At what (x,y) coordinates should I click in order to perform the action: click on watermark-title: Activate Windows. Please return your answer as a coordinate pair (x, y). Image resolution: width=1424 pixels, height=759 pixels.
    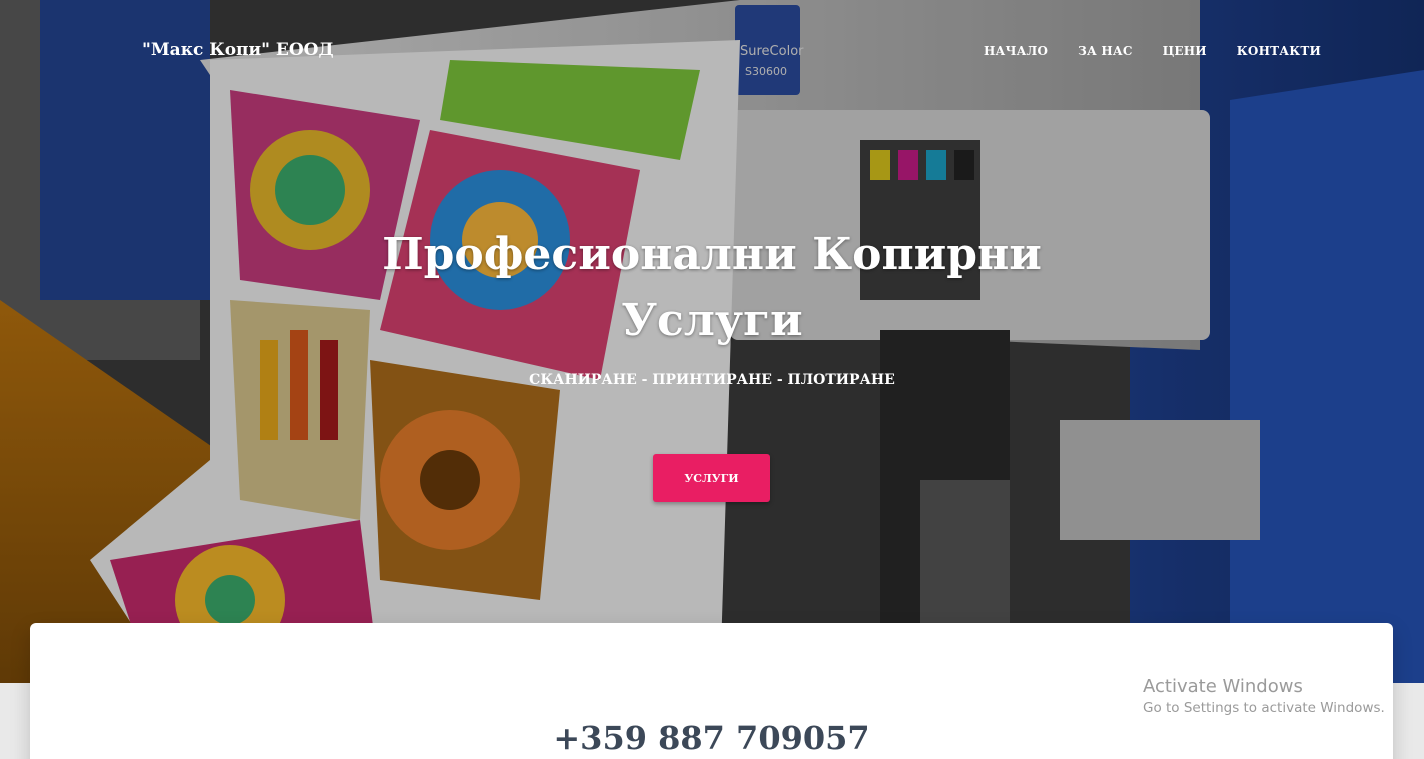
    Looking at the image, I should click on (1223, 686).